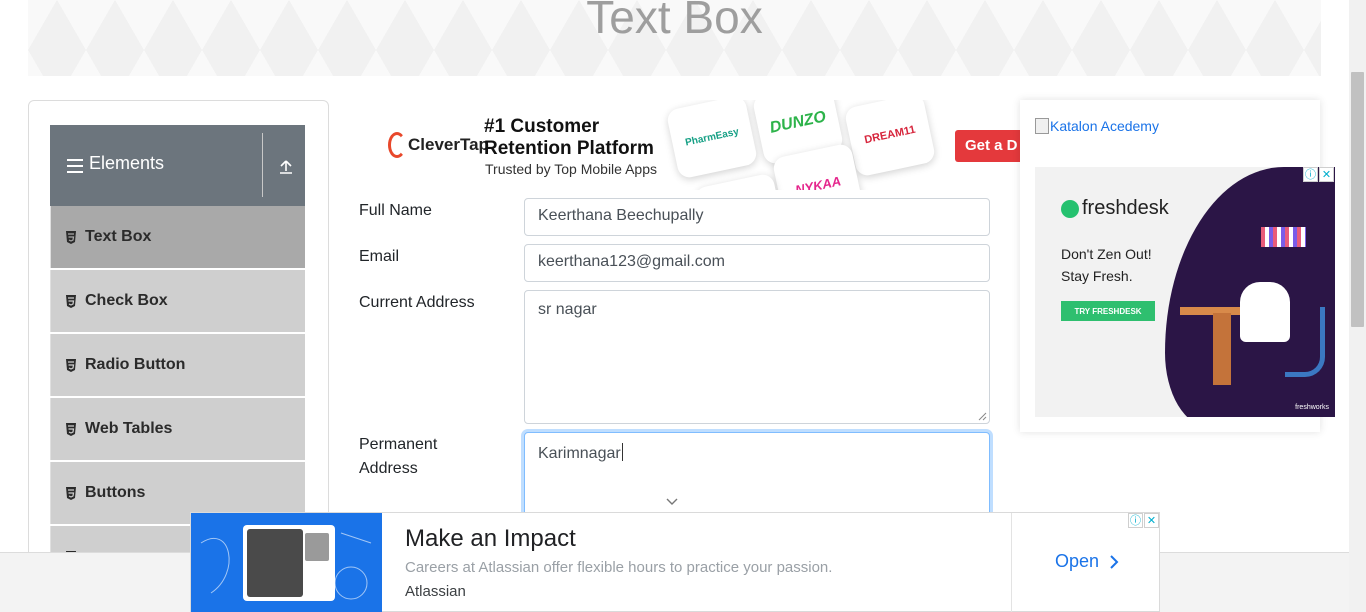 This screenshot has width=1366, height=612. What do you see at coordinates (286, 167) in the screenshot?
I see `collapse-up-icon` at bounding box center [286, 167].